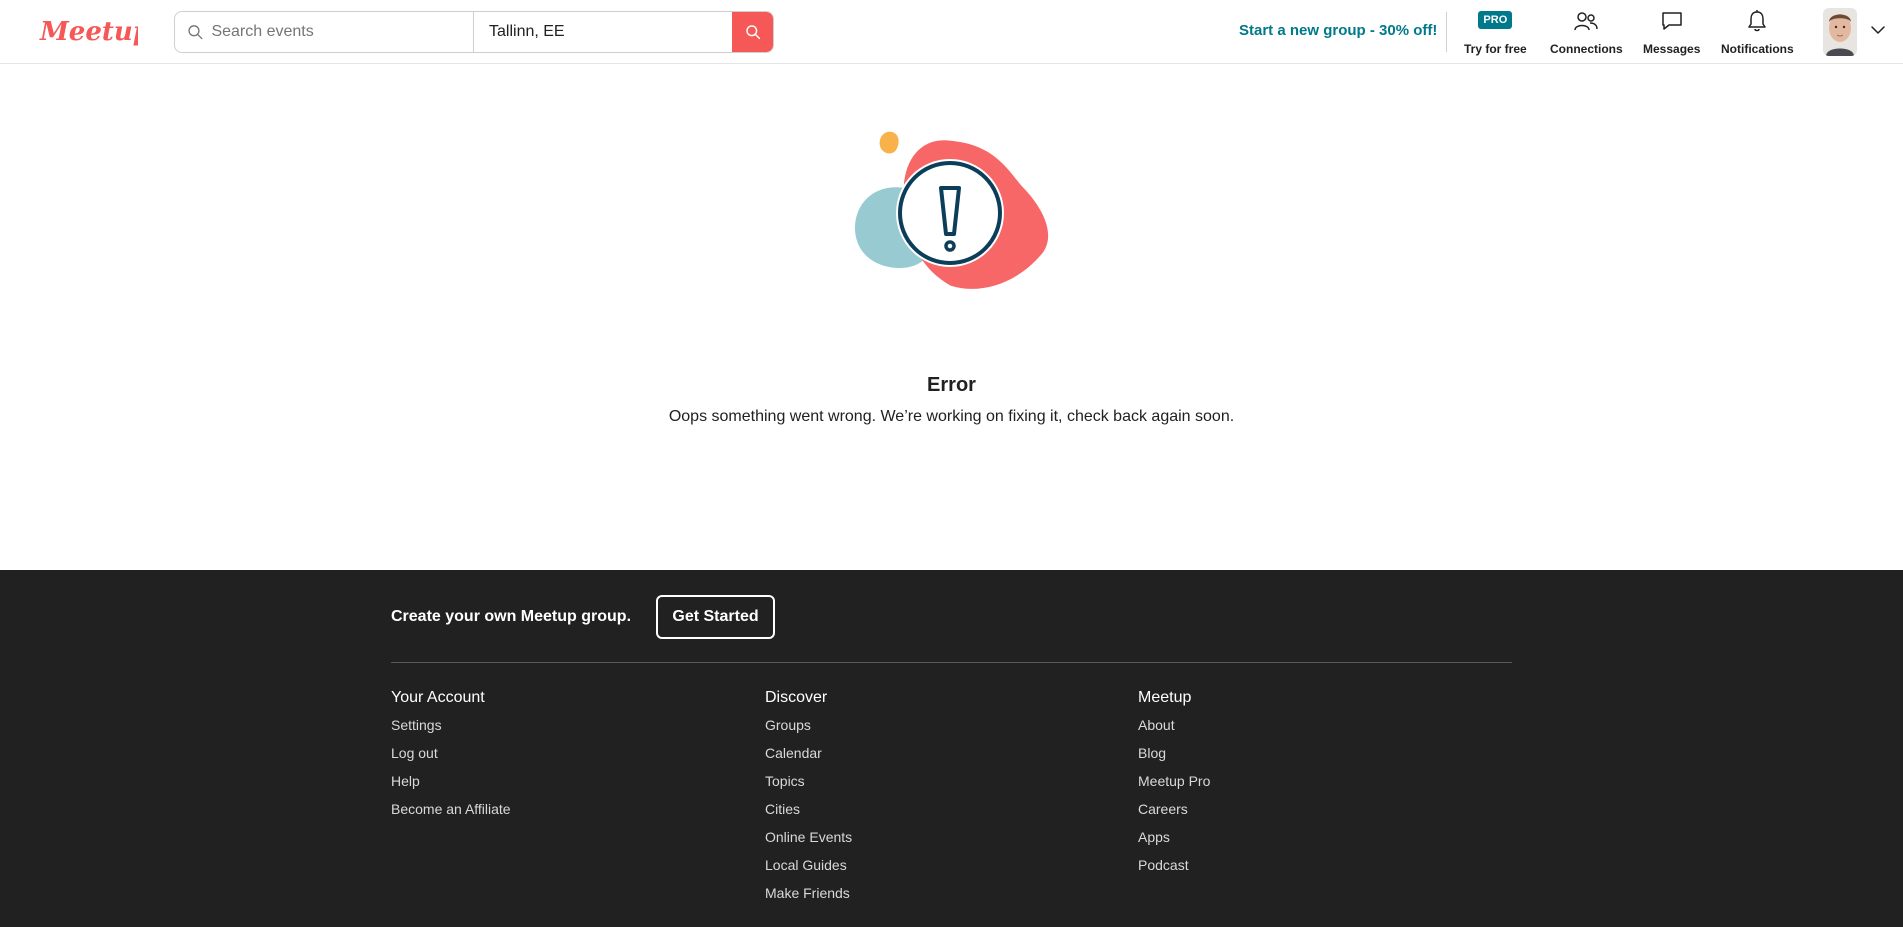 The height and width of the screenshot is (927, 1903). What do you see at coordinates (1586, 49) in the screenshot?
I see `nav-connections-label: Connections` at bounding box center [1586, 49].